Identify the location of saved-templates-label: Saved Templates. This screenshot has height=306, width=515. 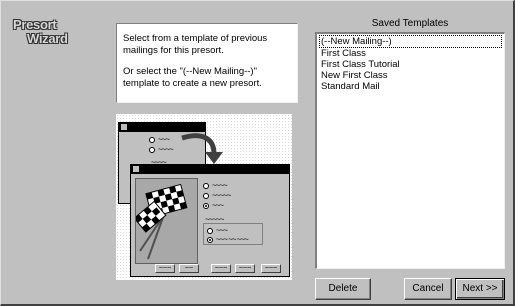
(410, 23).